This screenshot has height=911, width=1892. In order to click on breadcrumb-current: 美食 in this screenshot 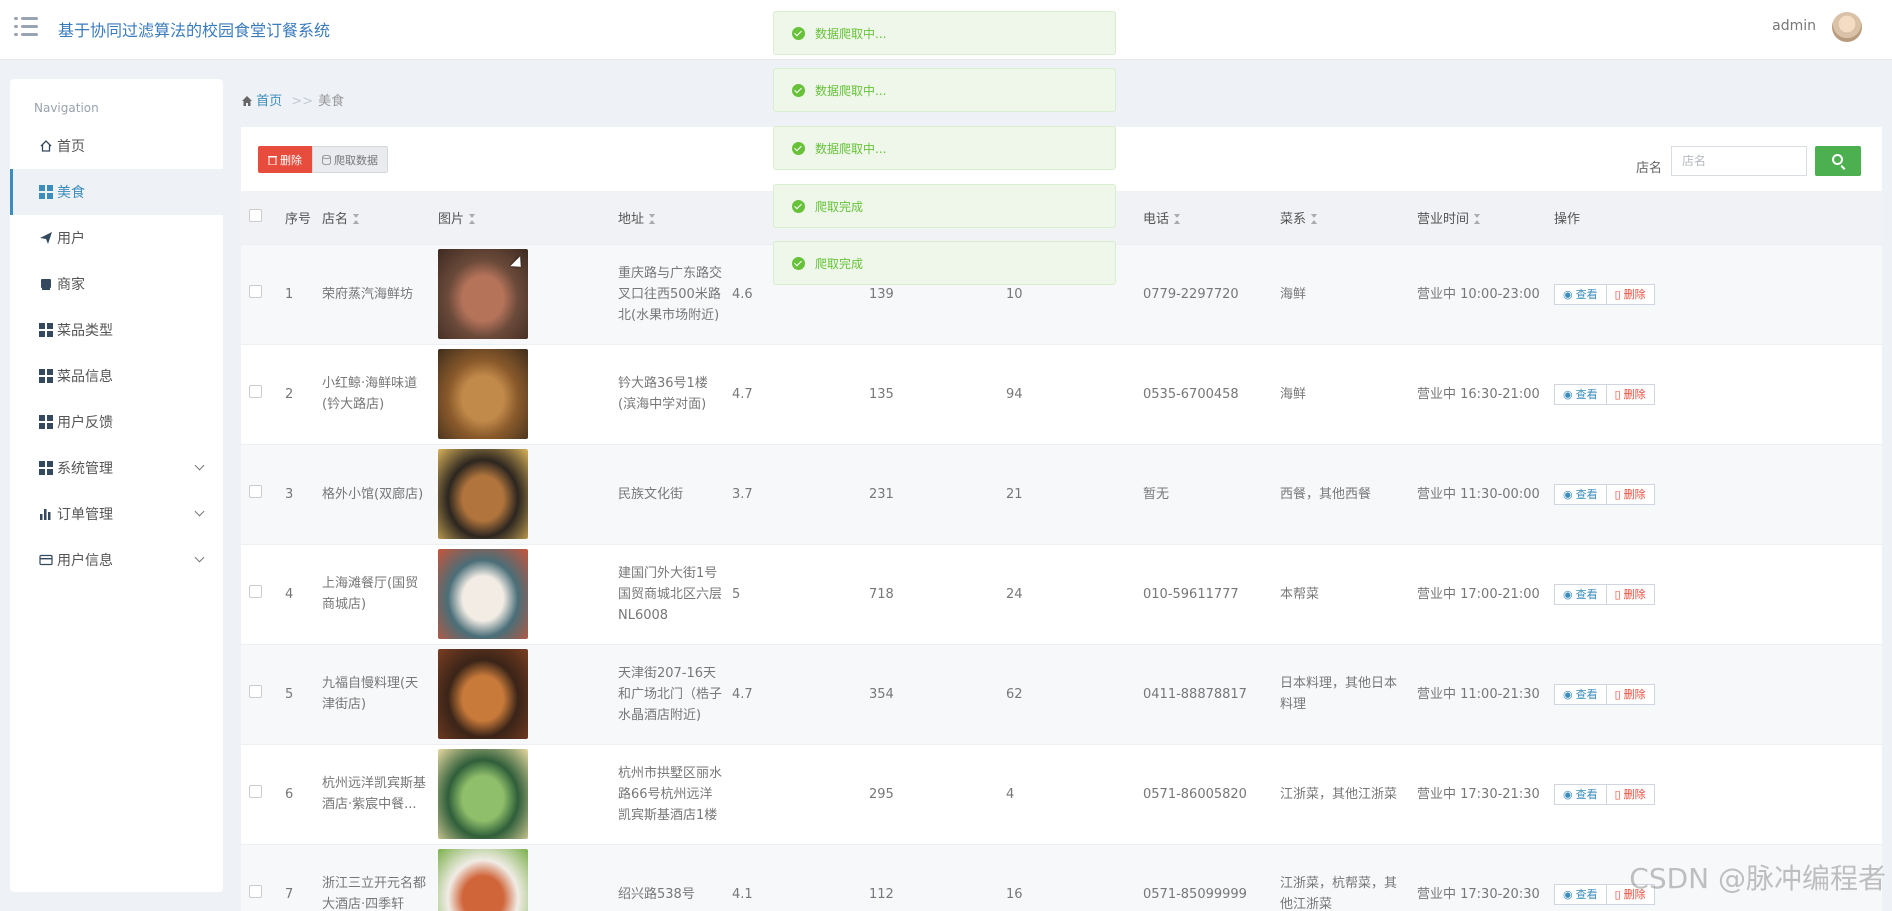, I will do `click(331, 101)`.